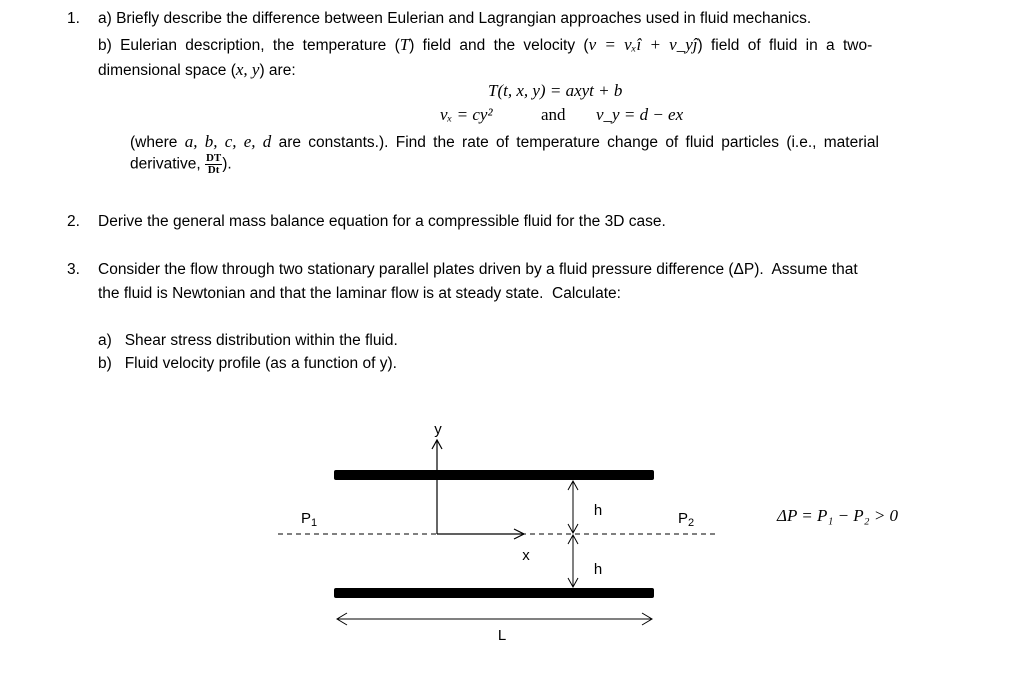 This screenshot has height=699, width=1024. I want to click on label-P2-subscript: 2, so click(691, 523).